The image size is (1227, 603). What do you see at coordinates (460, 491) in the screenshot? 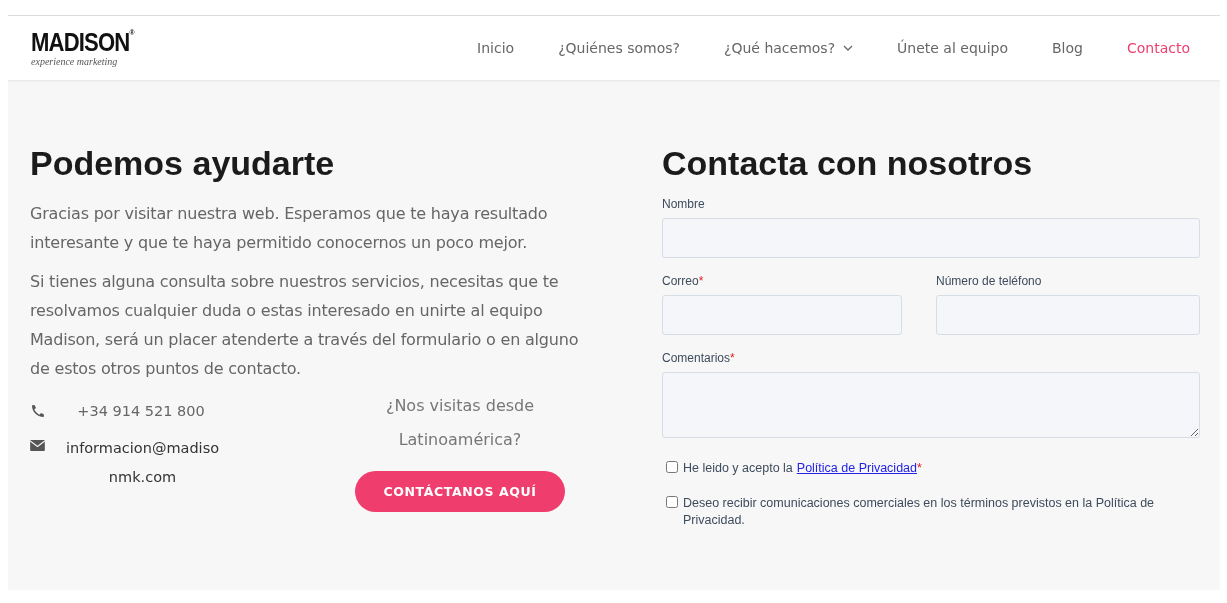
I see `contact-here-button: CONTÁCTANOS AQUÍ` at bounding box center [460, 491].